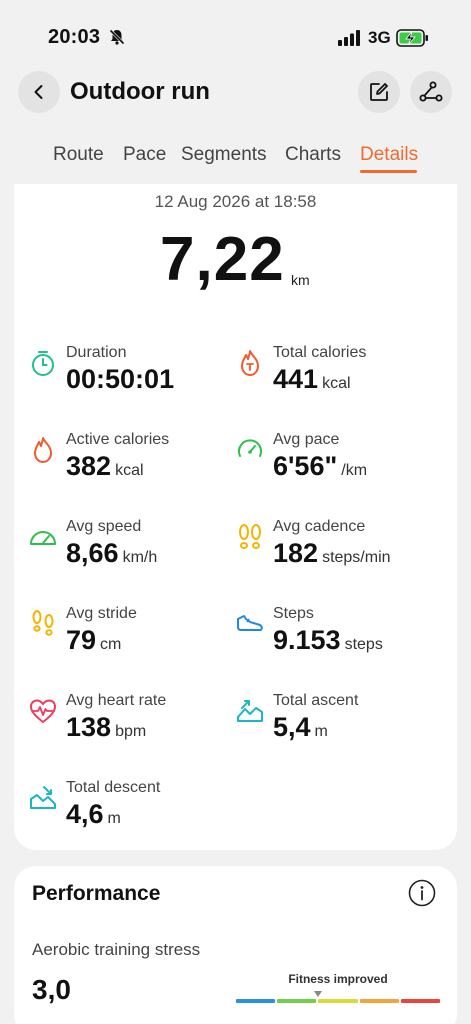  I want to click on metric-value: 441, so click(296, 379).